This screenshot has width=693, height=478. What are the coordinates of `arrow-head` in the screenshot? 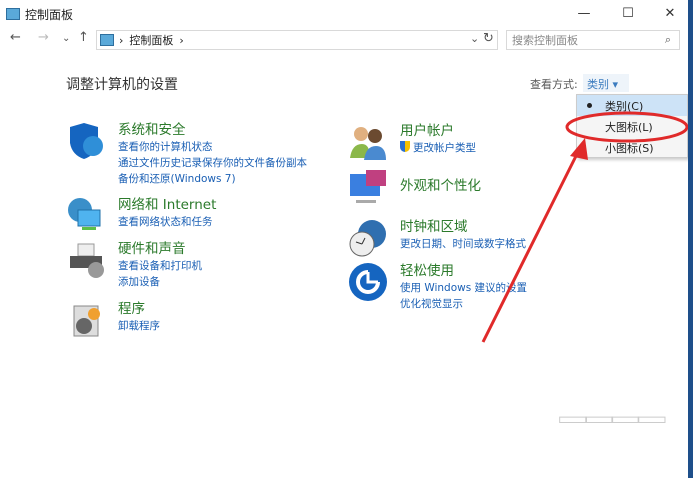 It's located at (579, 149).